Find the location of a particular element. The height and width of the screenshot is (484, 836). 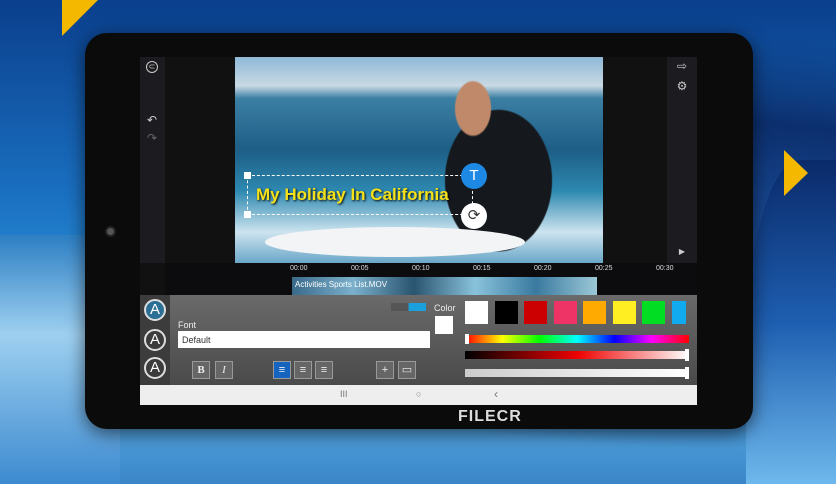

decor-triangle-top is located at coordinates (80, 18).